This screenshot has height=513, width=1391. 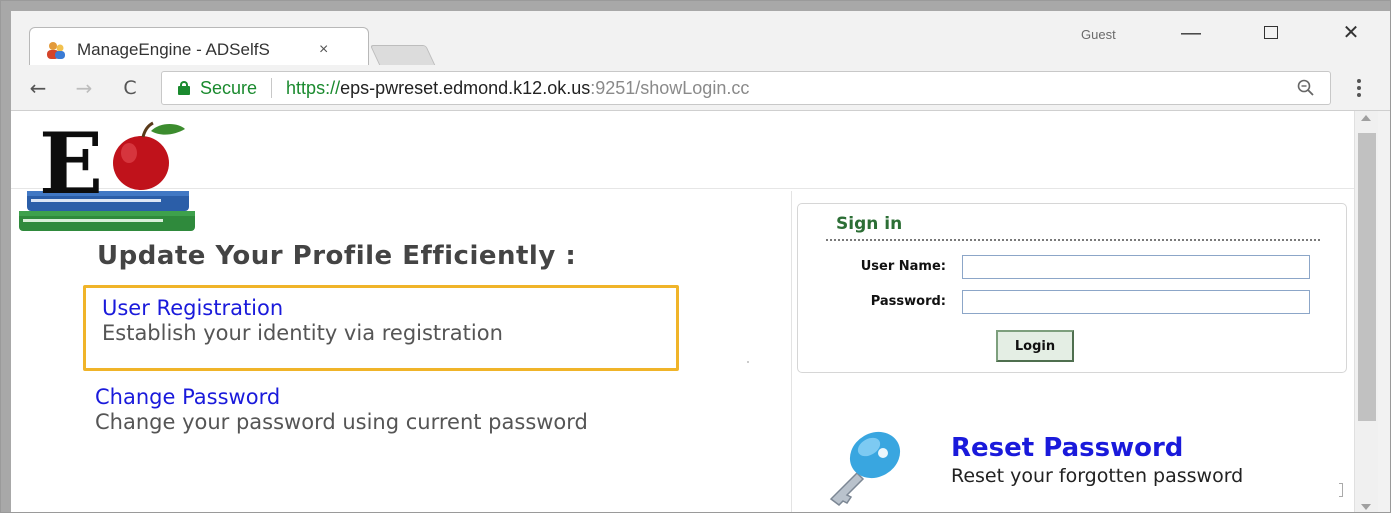 I want to click on tab-title: ManageEngine - ADSelfS, so click(x=173, y=49).